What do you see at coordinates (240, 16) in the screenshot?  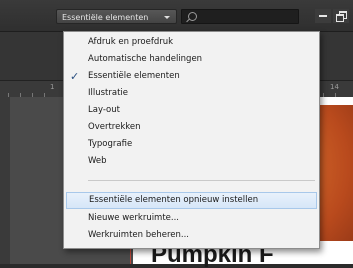 I see `search-input` at bounding box center [240, 16].